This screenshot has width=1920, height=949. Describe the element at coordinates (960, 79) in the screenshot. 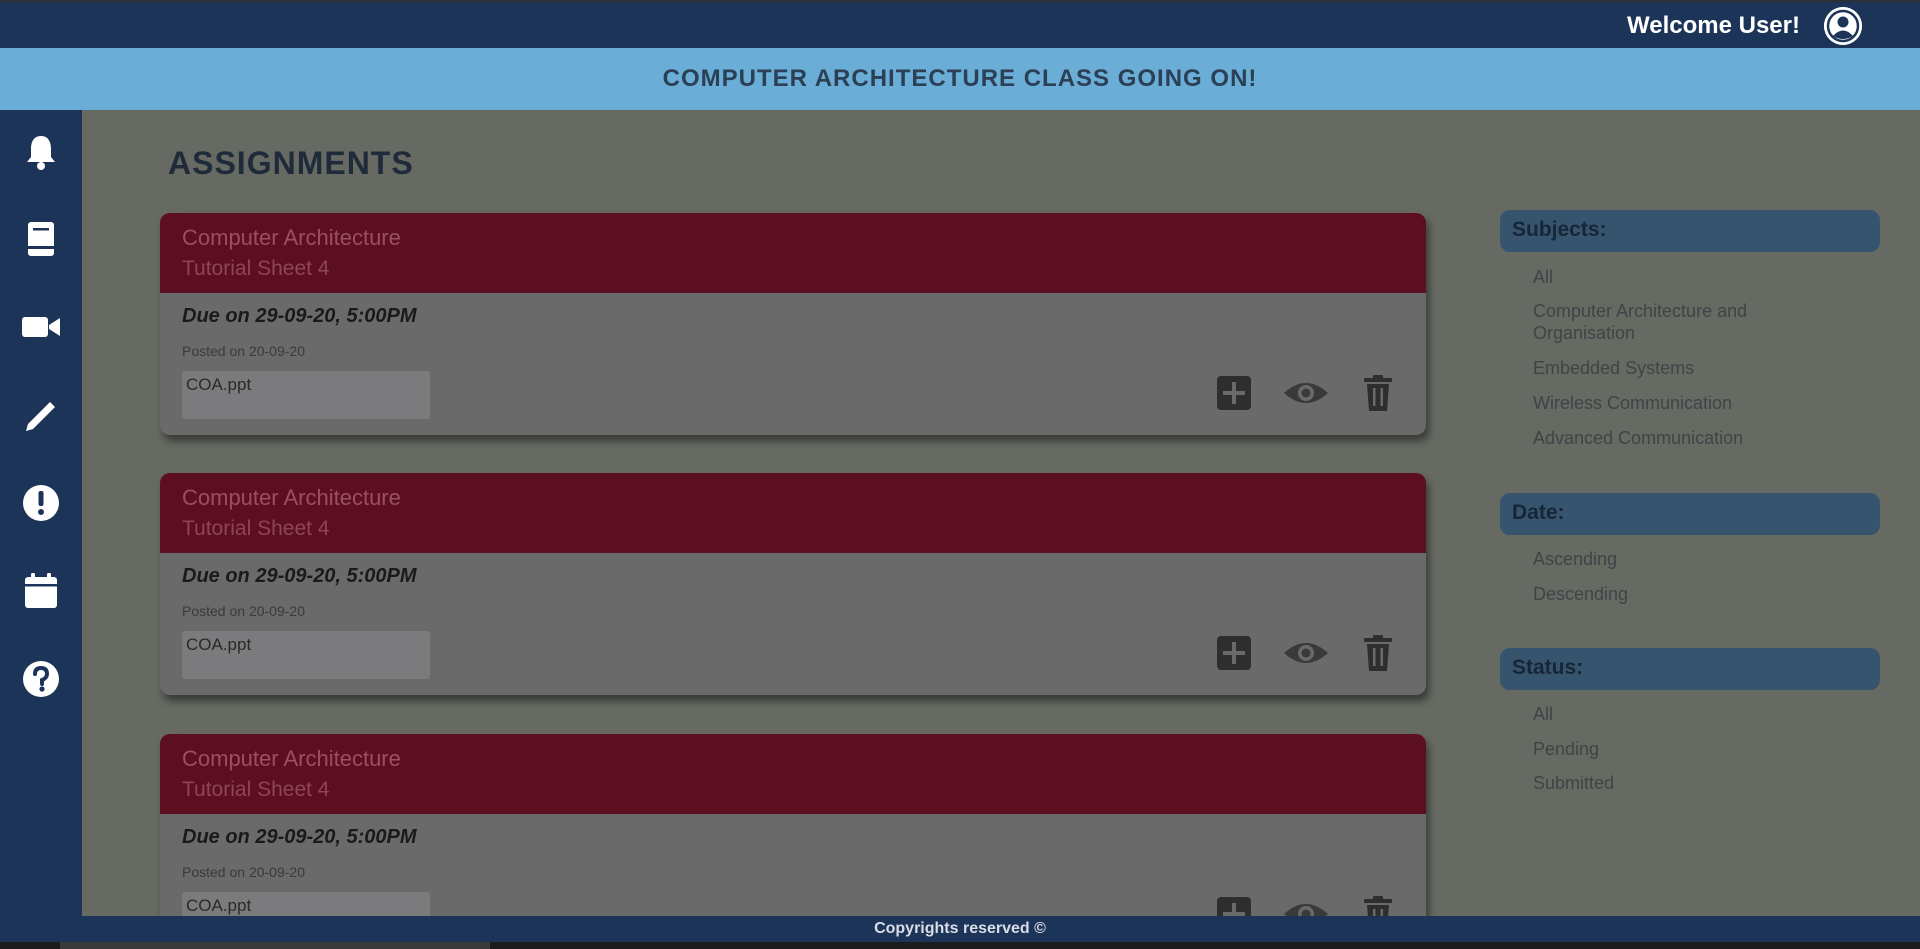

I see `live-class-banner: COMPUTER ARCHITECTURE CLASS GOING ON!` at that location.